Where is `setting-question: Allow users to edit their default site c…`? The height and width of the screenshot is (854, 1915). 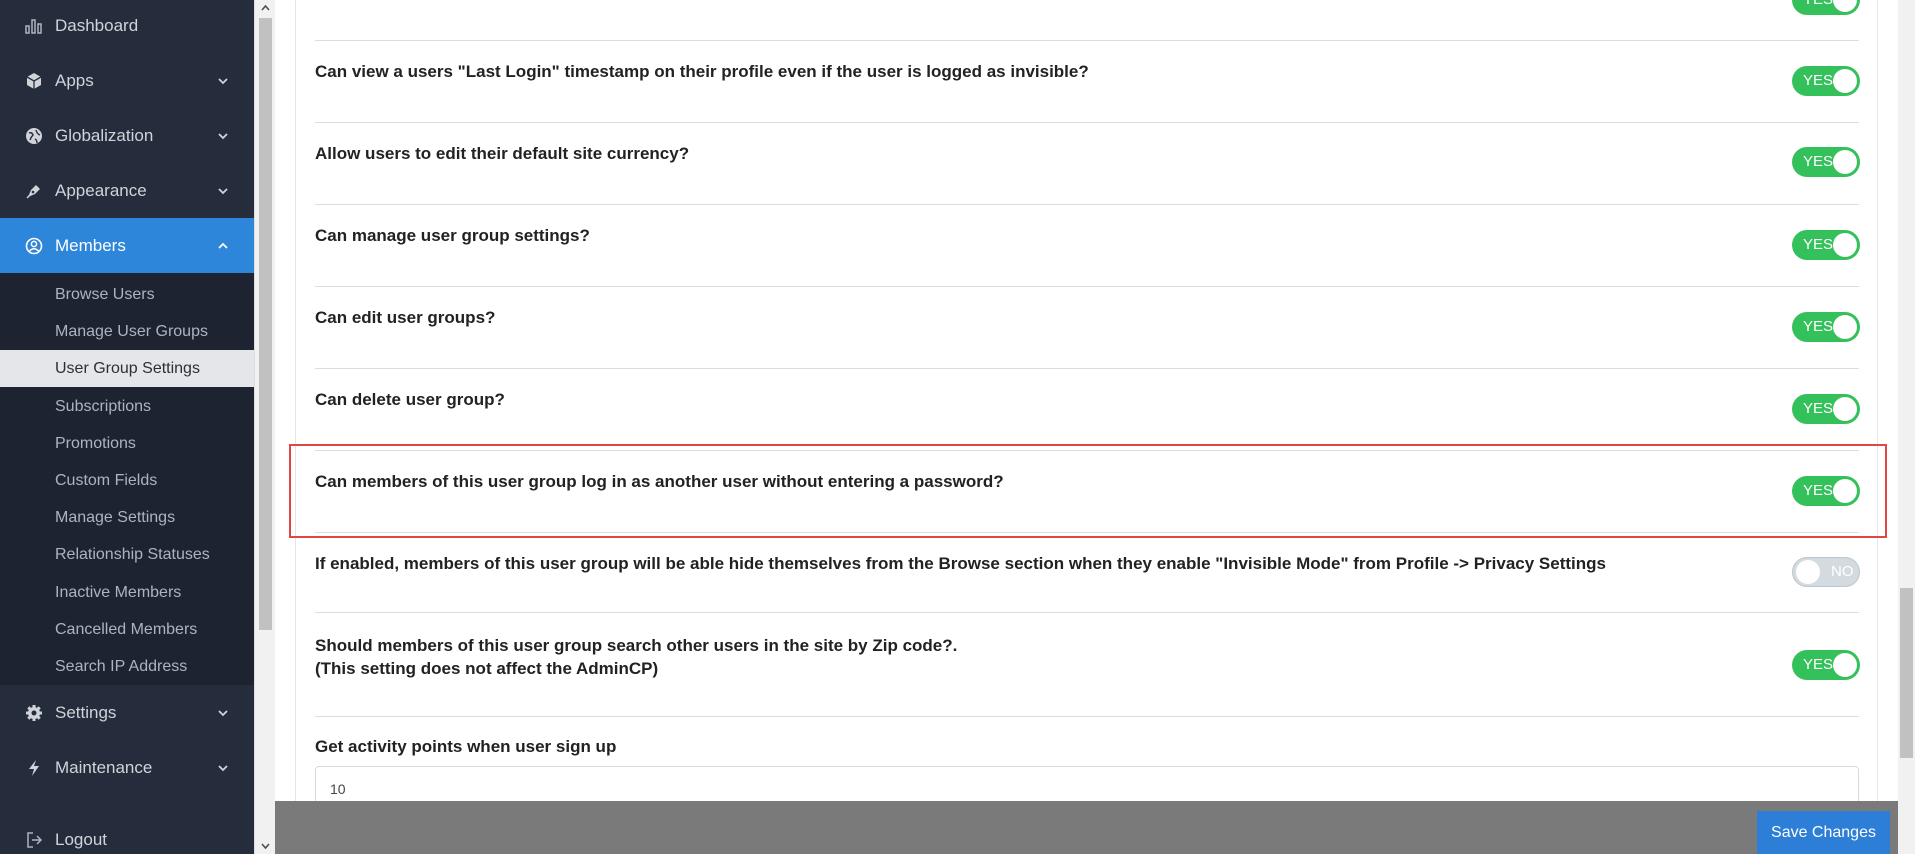 setting-question: Allow users to edit their default site c… is located at coordinates (502, 153).